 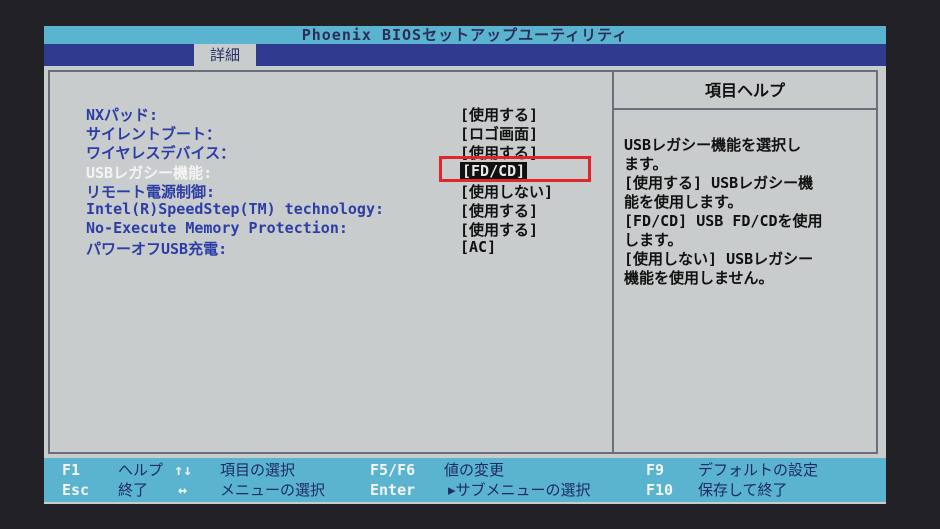 What do you see at coordinates (392, 490) in the screenshot?
I see `key-enter: Enter` at bounding box center [392, 490].